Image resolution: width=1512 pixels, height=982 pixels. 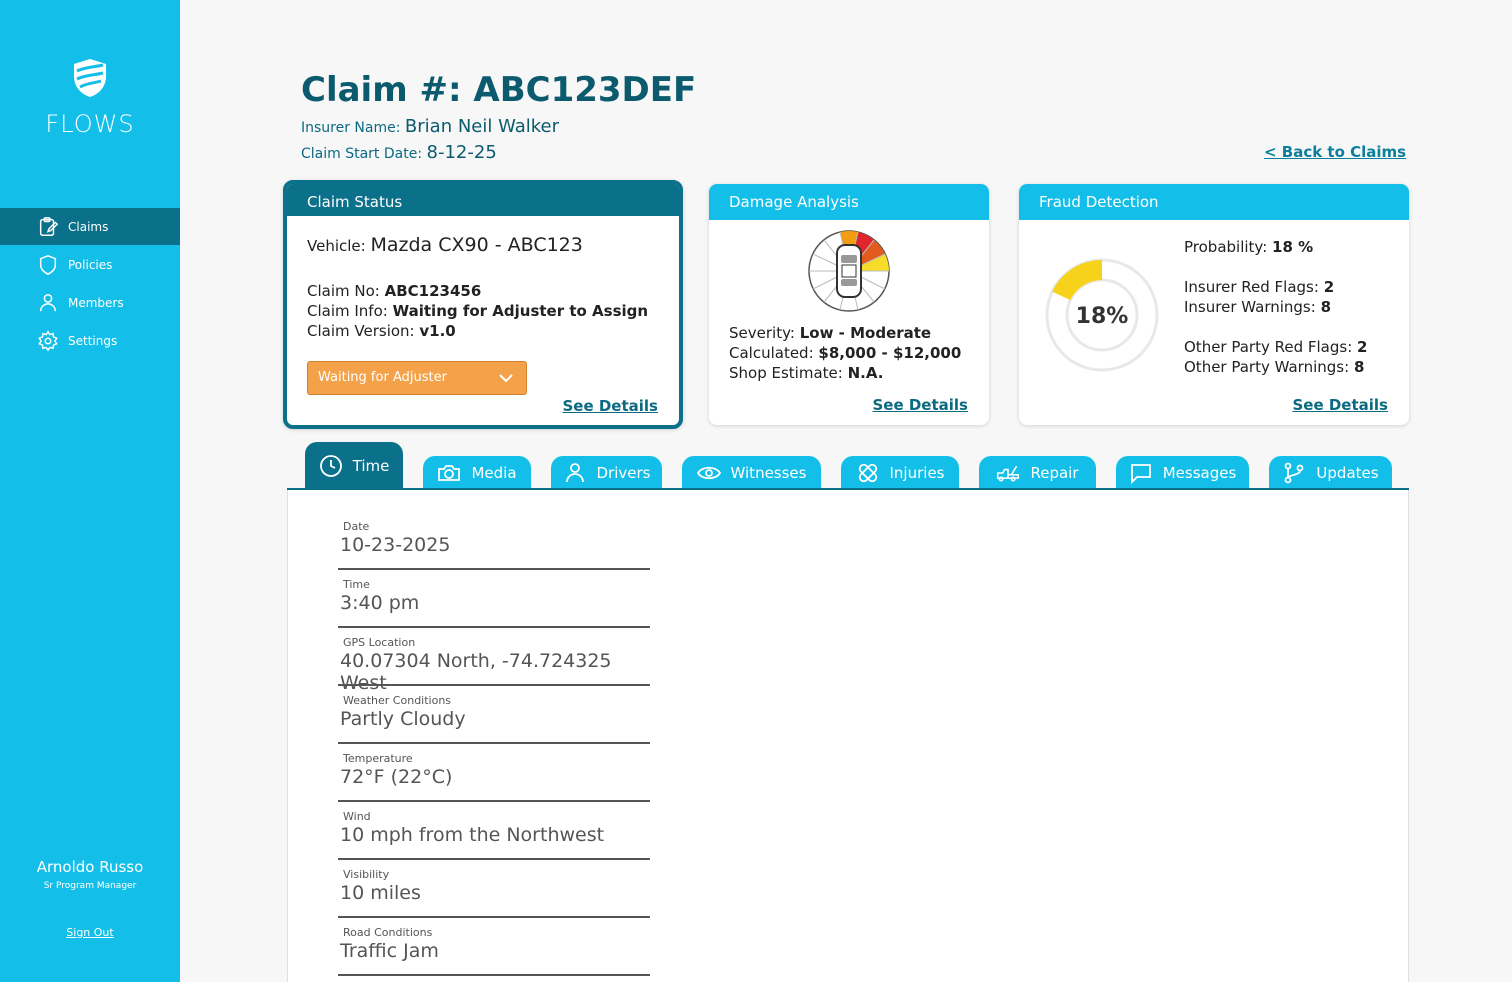 I want to click on weather-conditions-field: Weather Conditions Partly Cloudy, so click(x=494, y=719).